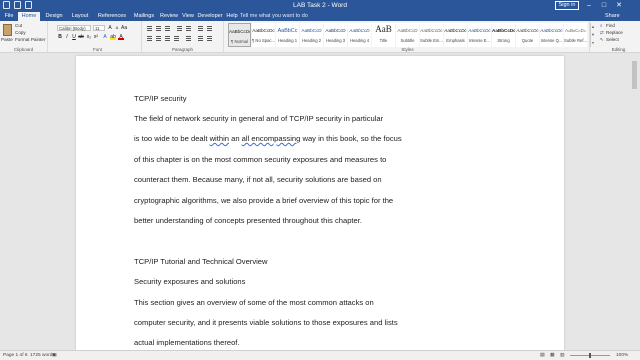  Describe the element at coordinates (74, 28) in the screenshot. I see `font-name-select: Calibri (Body)` at that location.